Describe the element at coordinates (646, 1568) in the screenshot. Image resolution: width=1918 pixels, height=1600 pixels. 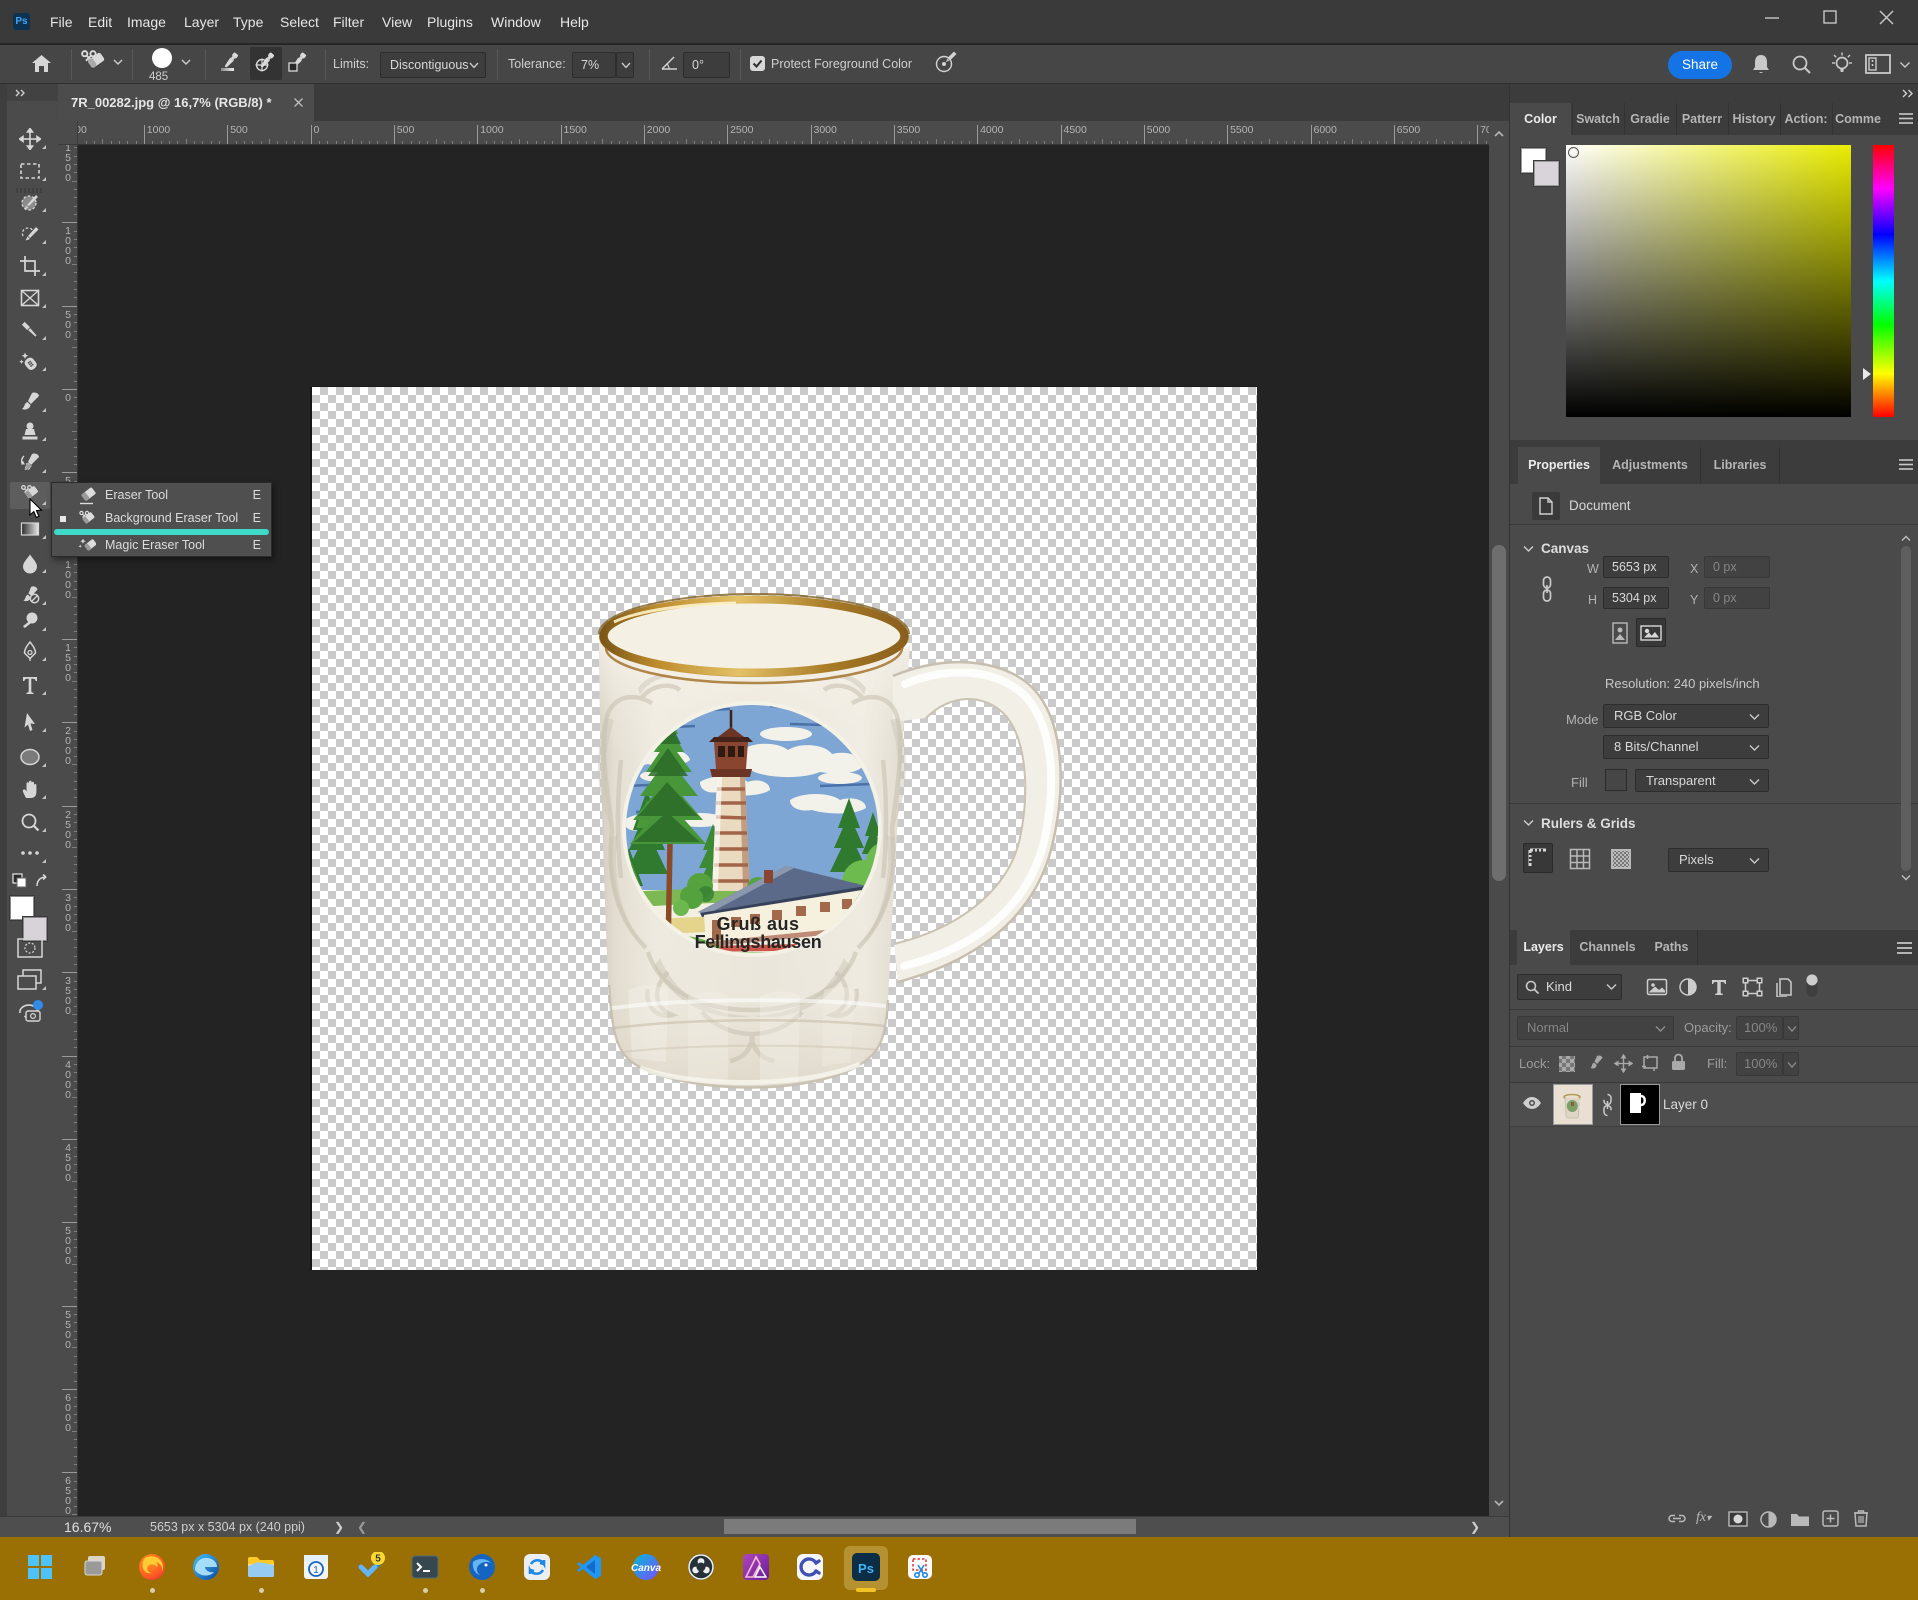
I see `svg-text: Canva` at that location.